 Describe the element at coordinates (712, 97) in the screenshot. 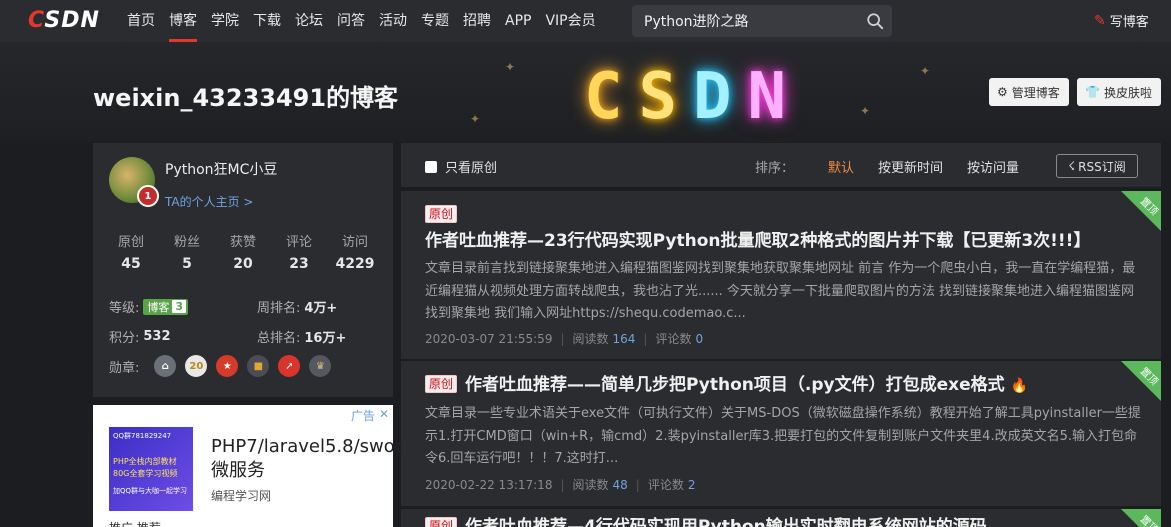

I see `neon-letter: D` at that location.